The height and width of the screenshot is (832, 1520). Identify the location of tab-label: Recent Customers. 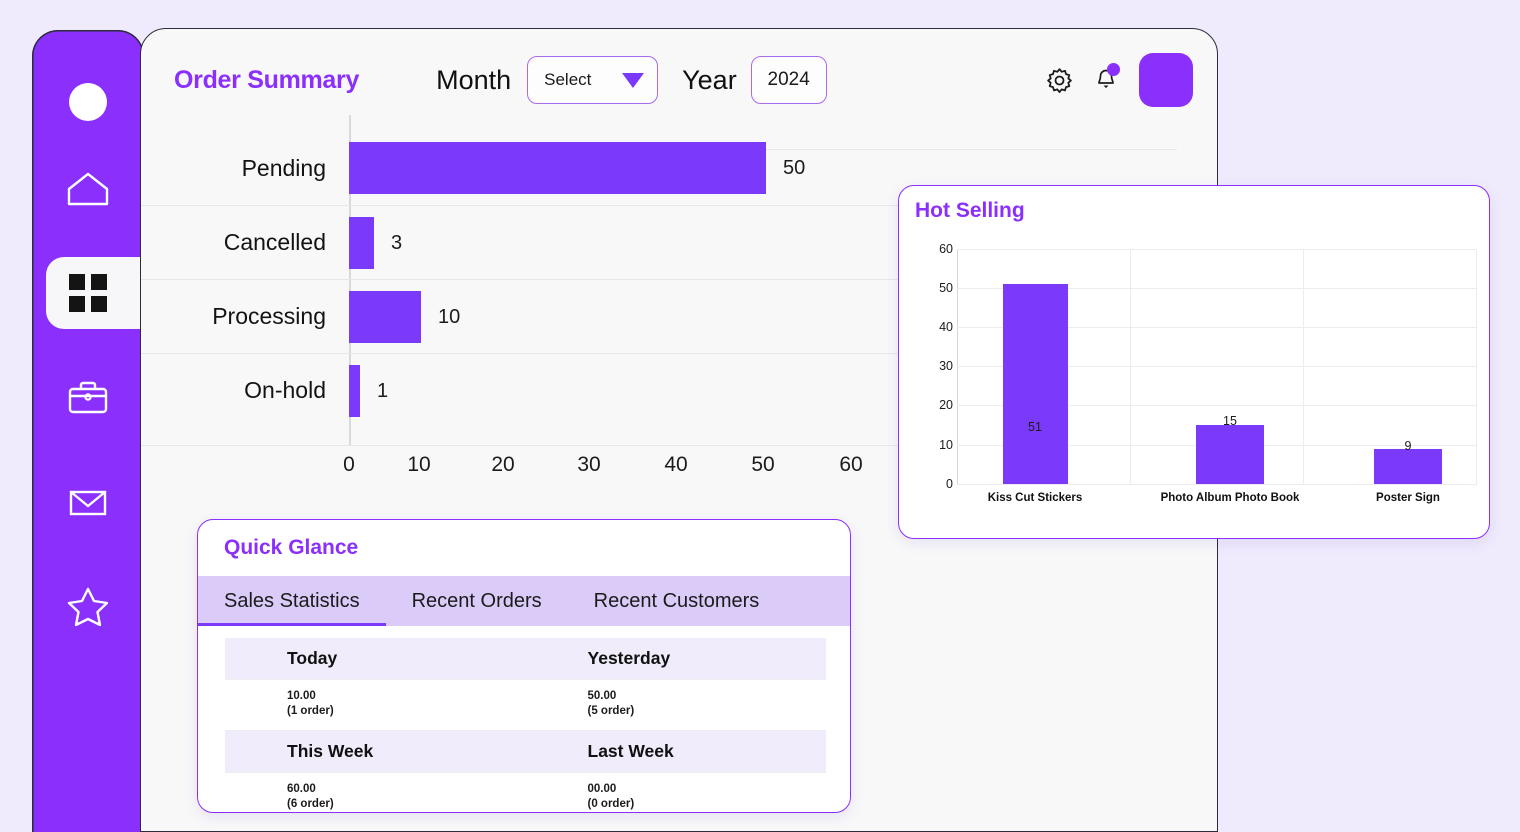
(676, 600).